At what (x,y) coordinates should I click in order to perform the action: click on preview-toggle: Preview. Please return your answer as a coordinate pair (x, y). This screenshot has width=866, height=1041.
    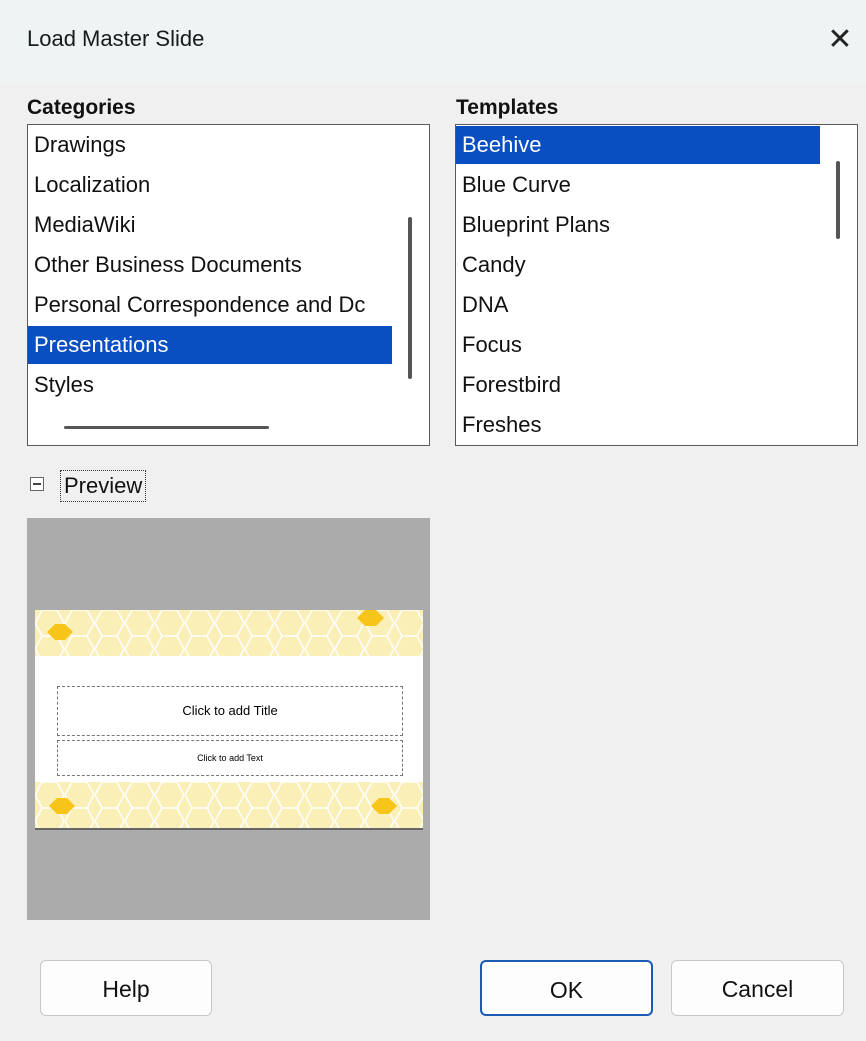
    Looking at the image, I should click on (103, 486).